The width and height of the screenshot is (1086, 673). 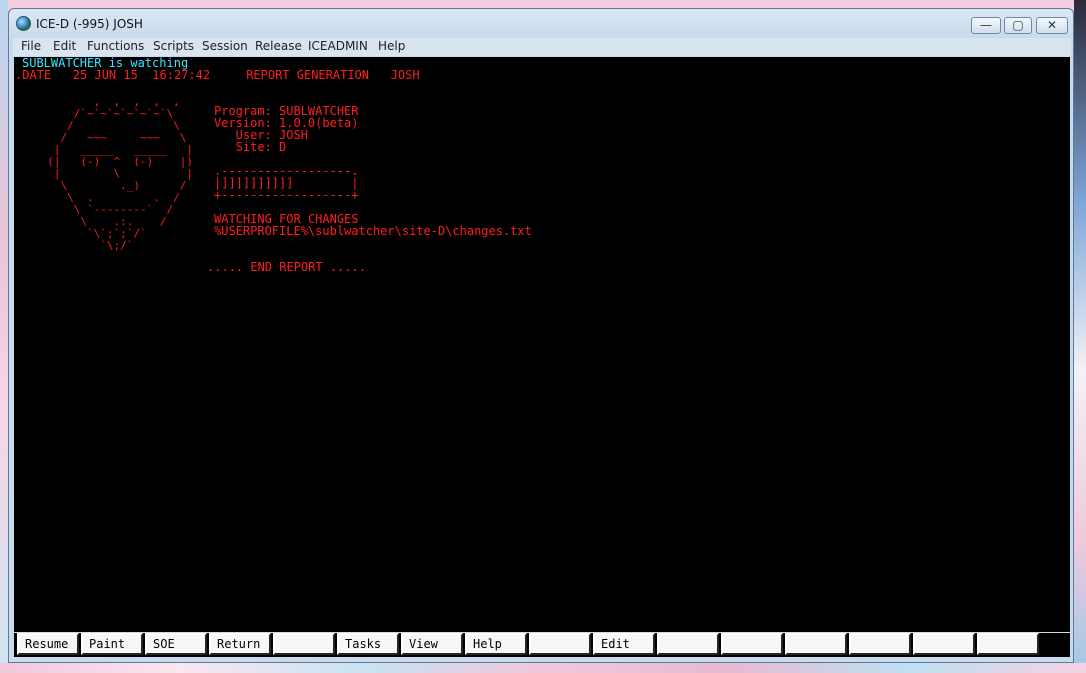 I want to click on fkey-view: View, so click(x=432, y=644).